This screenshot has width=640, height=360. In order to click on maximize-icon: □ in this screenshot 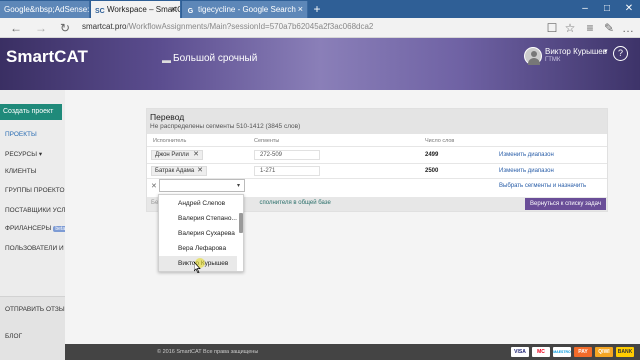, I will do `click(607, 9)`.